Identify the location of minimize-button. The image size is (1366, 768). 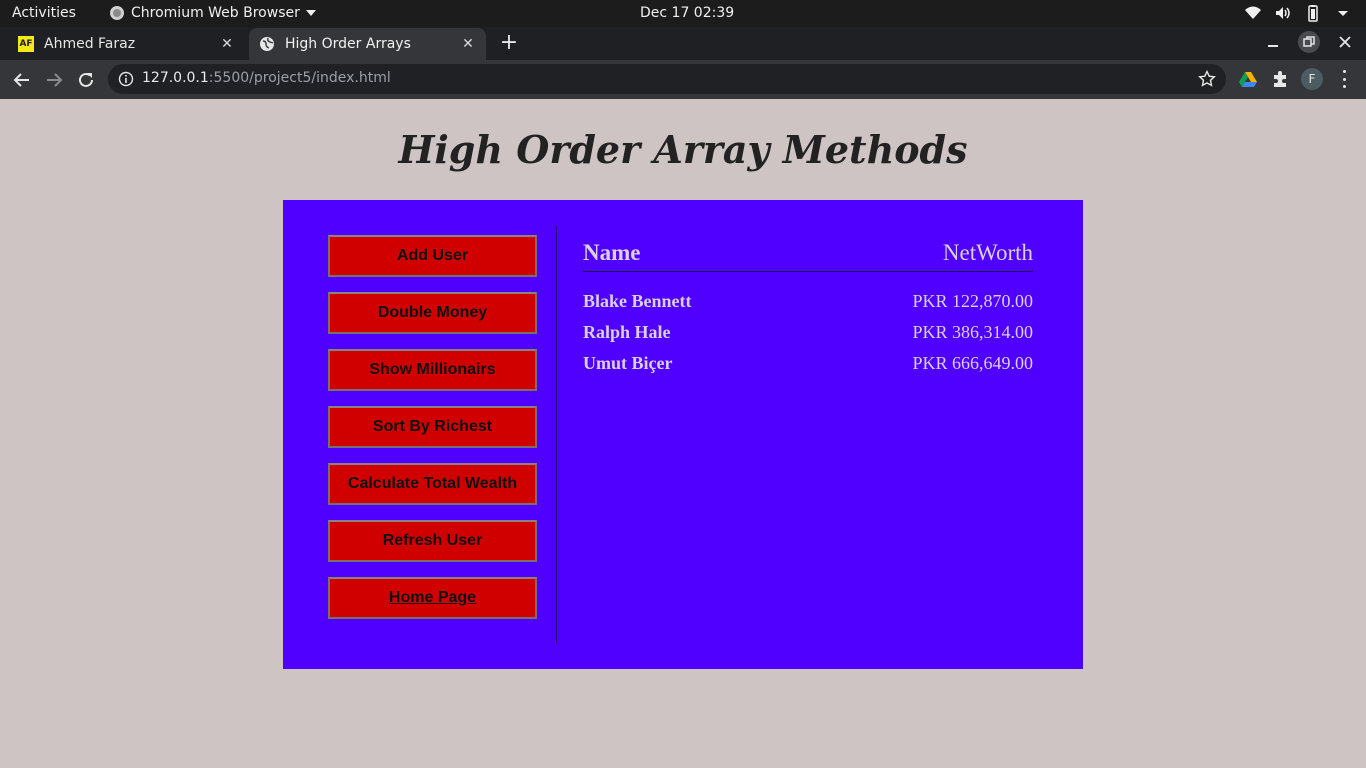
(1273, 42).